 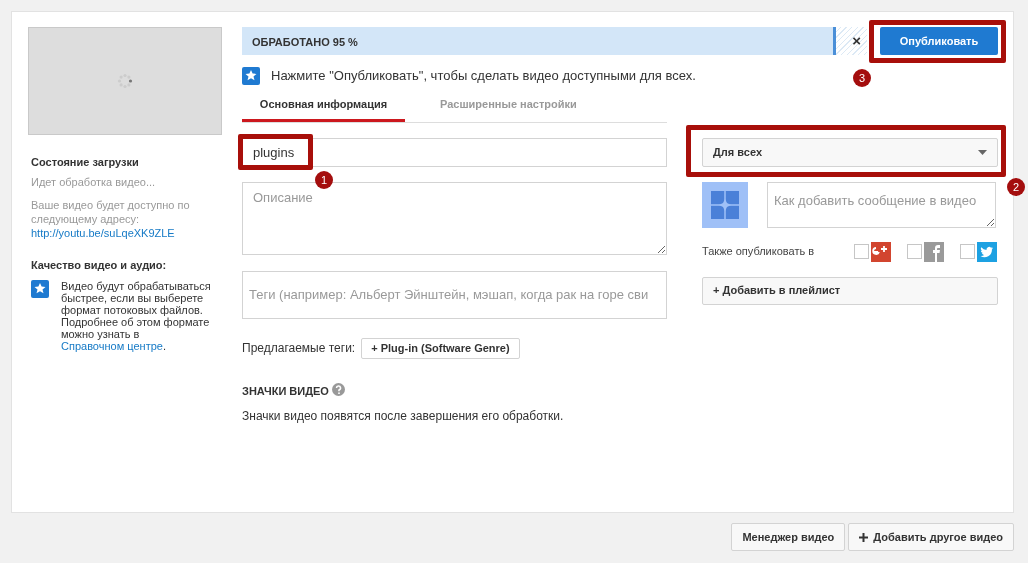 I want to click on publish-button: Опубликовать, so click(x=939, y=41).